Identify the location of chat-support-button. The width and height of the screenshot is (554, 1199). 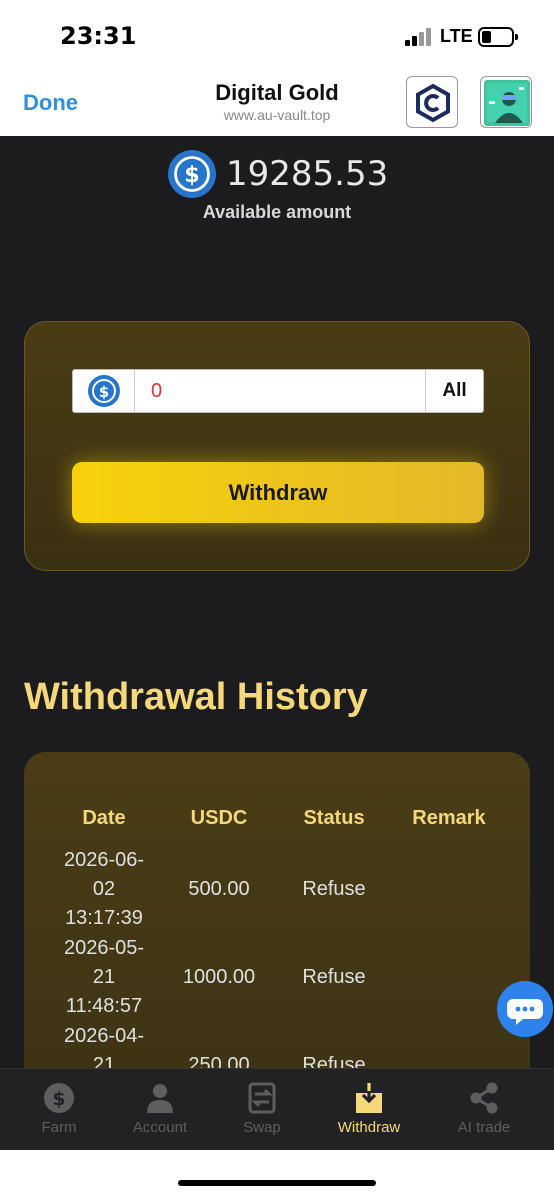
(525, 1009).